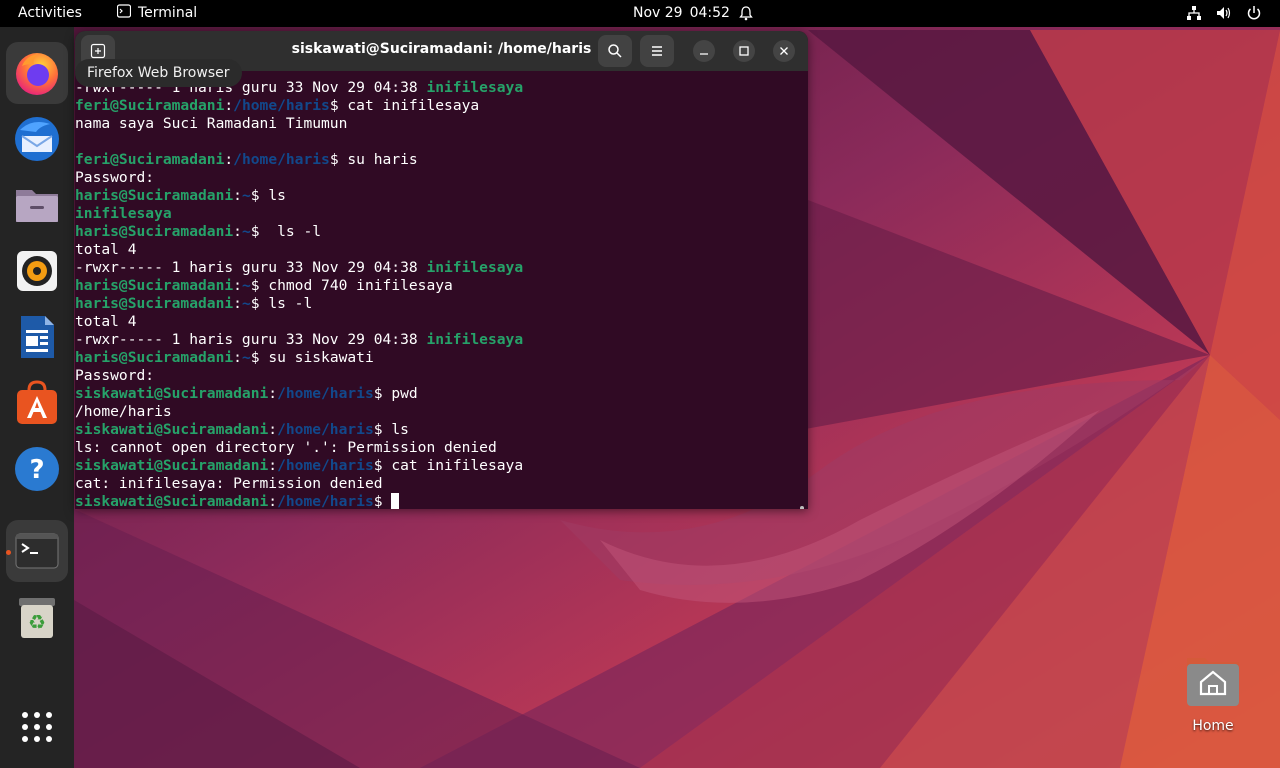 The width and height of the screenshot is (1280, 768). Describe the element at coordinates (50, 13) in the screenshot. I see `activities-button: Activities` at that location.